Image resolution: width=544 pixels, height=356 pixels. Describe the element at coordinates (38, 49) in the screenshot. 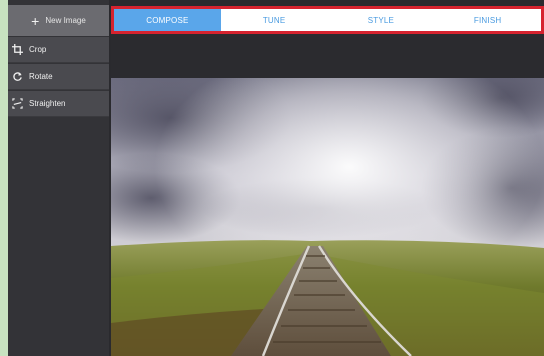

I see `sidebar-item-label: Crop` at that location.